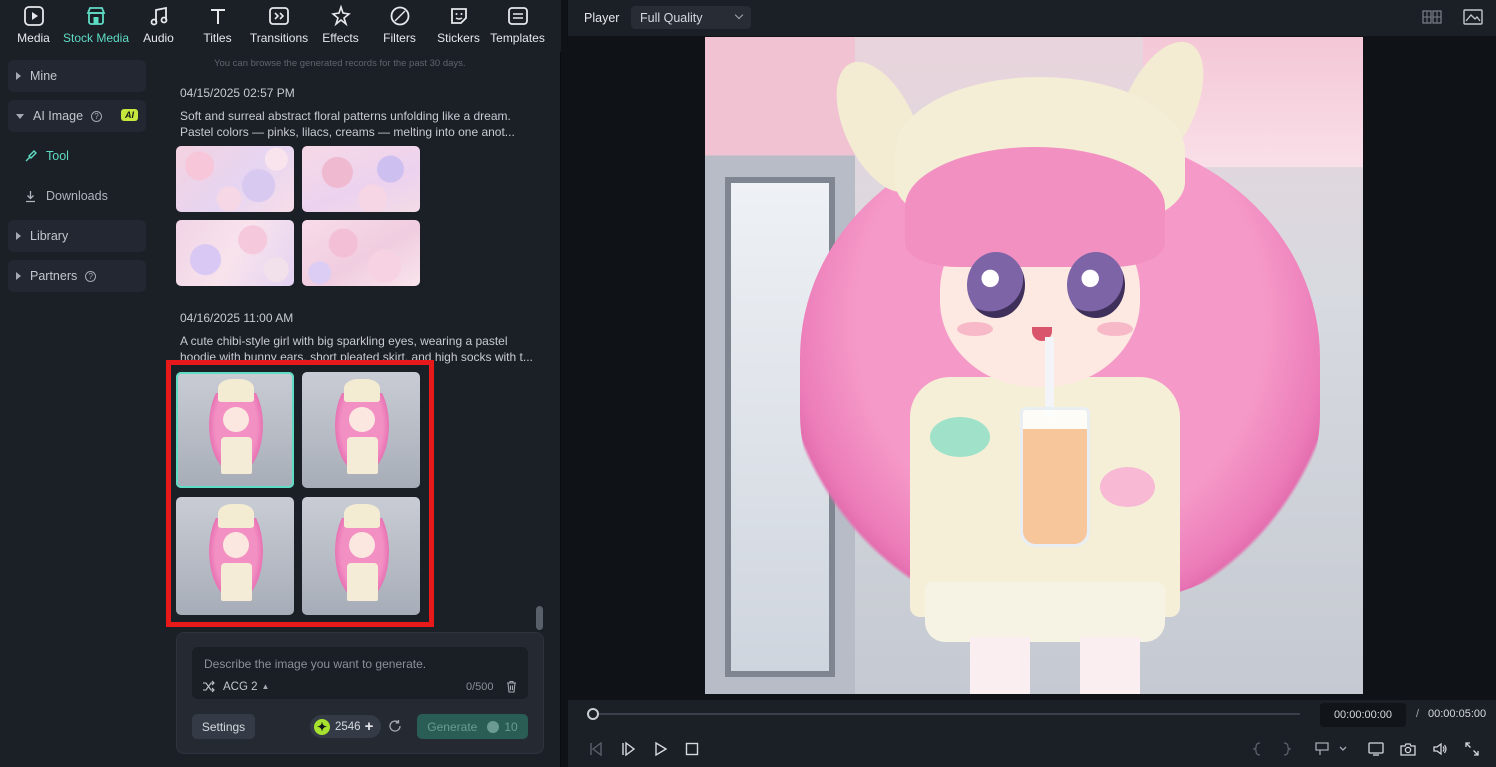  Describe the element at coordinates (1408, 749) in the screenshot. I see `camera-icon` at that location.